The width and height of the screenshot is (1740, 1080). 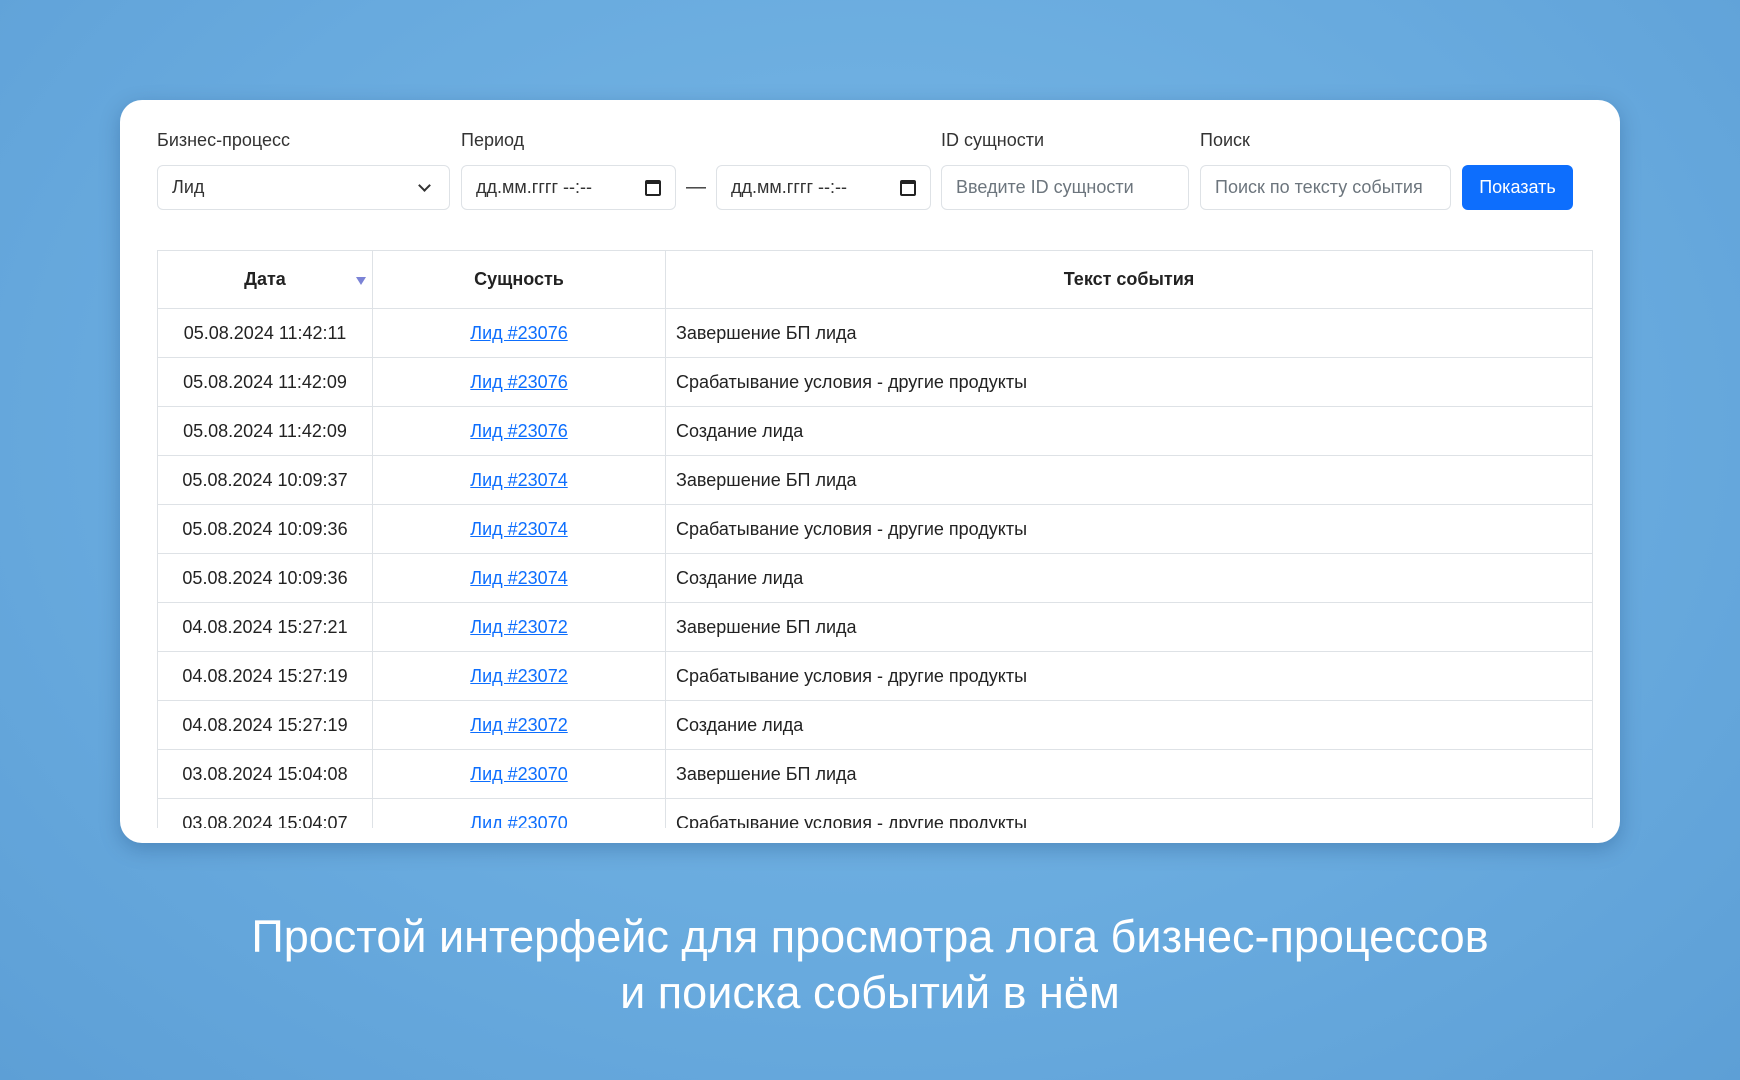 I want to click on search-label: Поиск, so click(x=1225, y=140).